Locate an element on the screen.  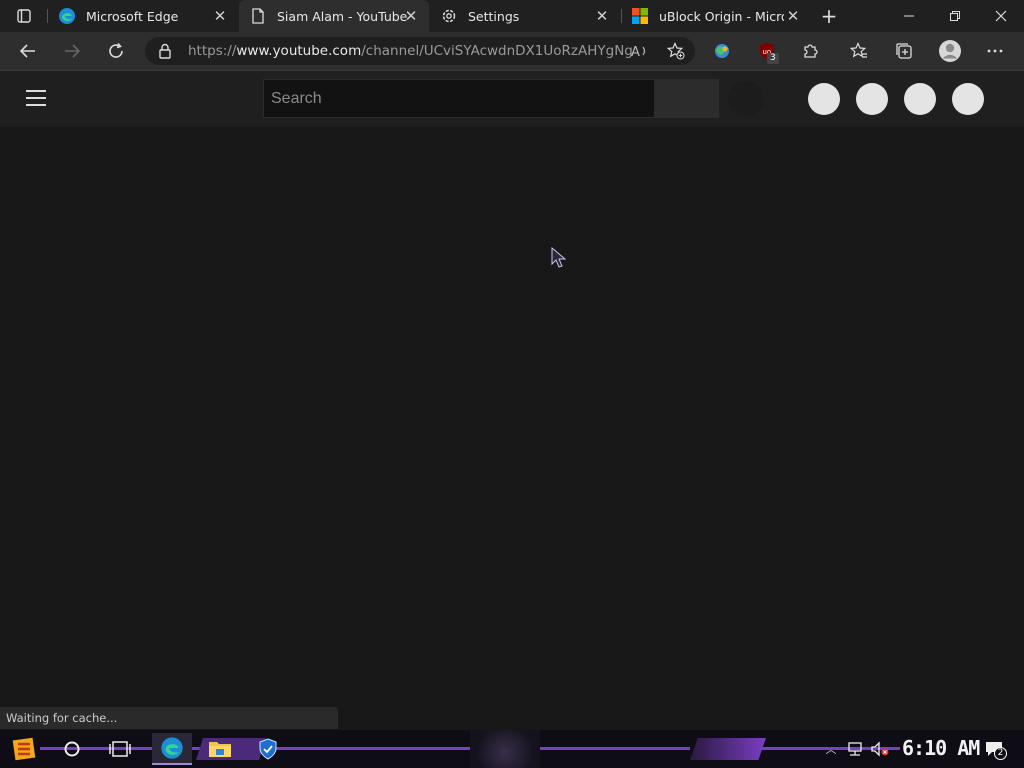
more-dots-icon is located at coordinates (995, 51).